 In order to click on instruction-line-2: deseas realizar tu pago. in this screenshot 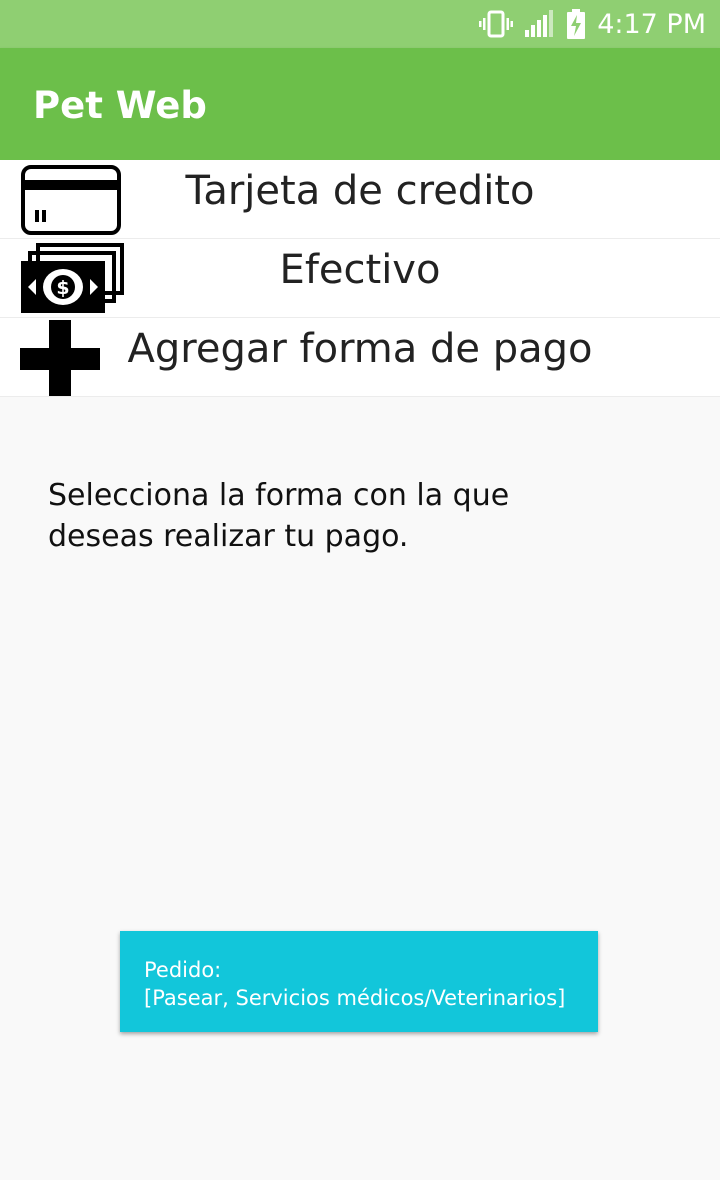, I will do `click(228, 536)`.